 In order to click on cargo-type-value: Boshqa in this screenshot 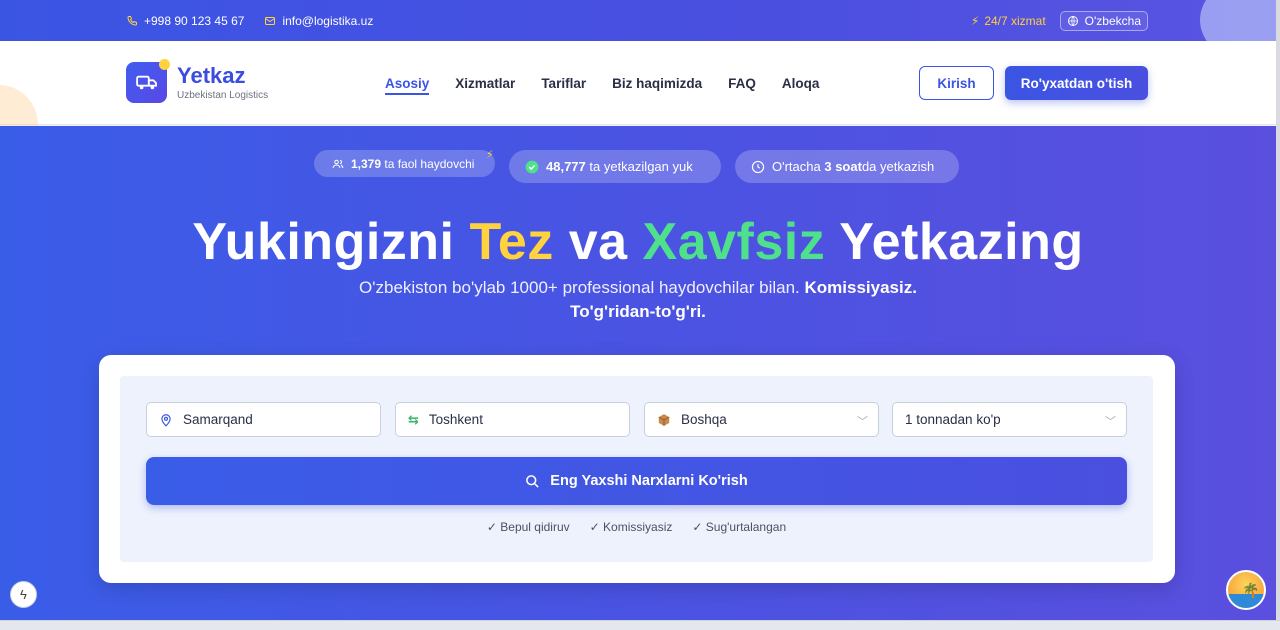, I will do `click(704, 419)`.